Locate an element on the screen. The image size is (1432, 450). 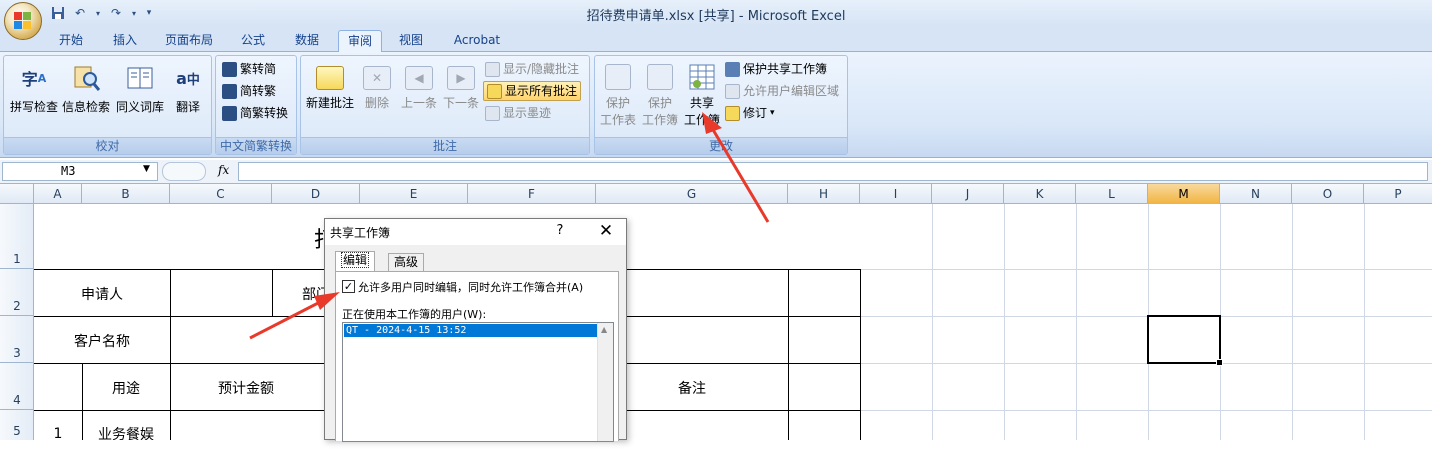
thesaurus-button: 同义词库 is located at coordinates (140, 97).